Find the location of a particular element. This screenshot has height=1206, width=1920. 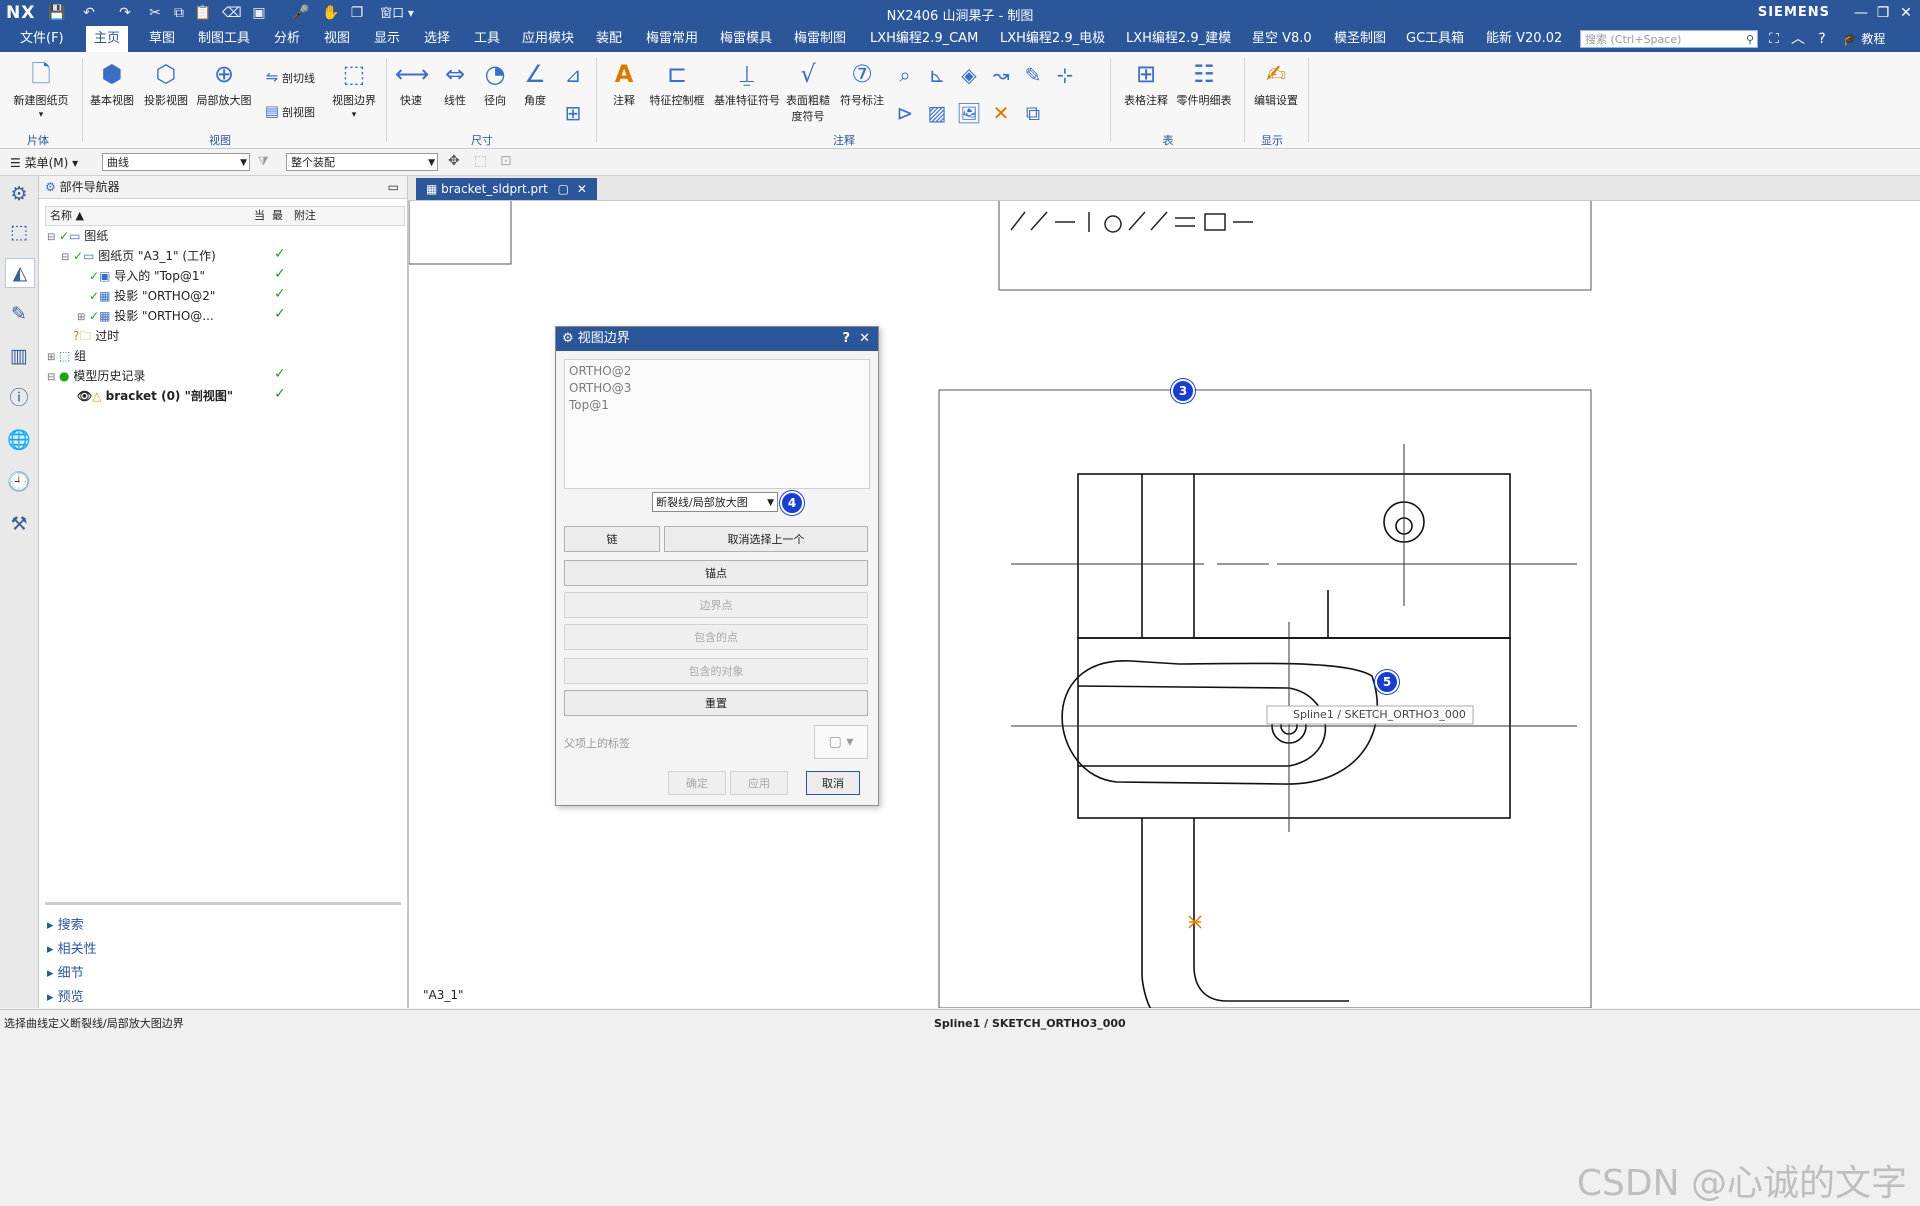

col-note: 附注 is located at coordinates (305, 216).